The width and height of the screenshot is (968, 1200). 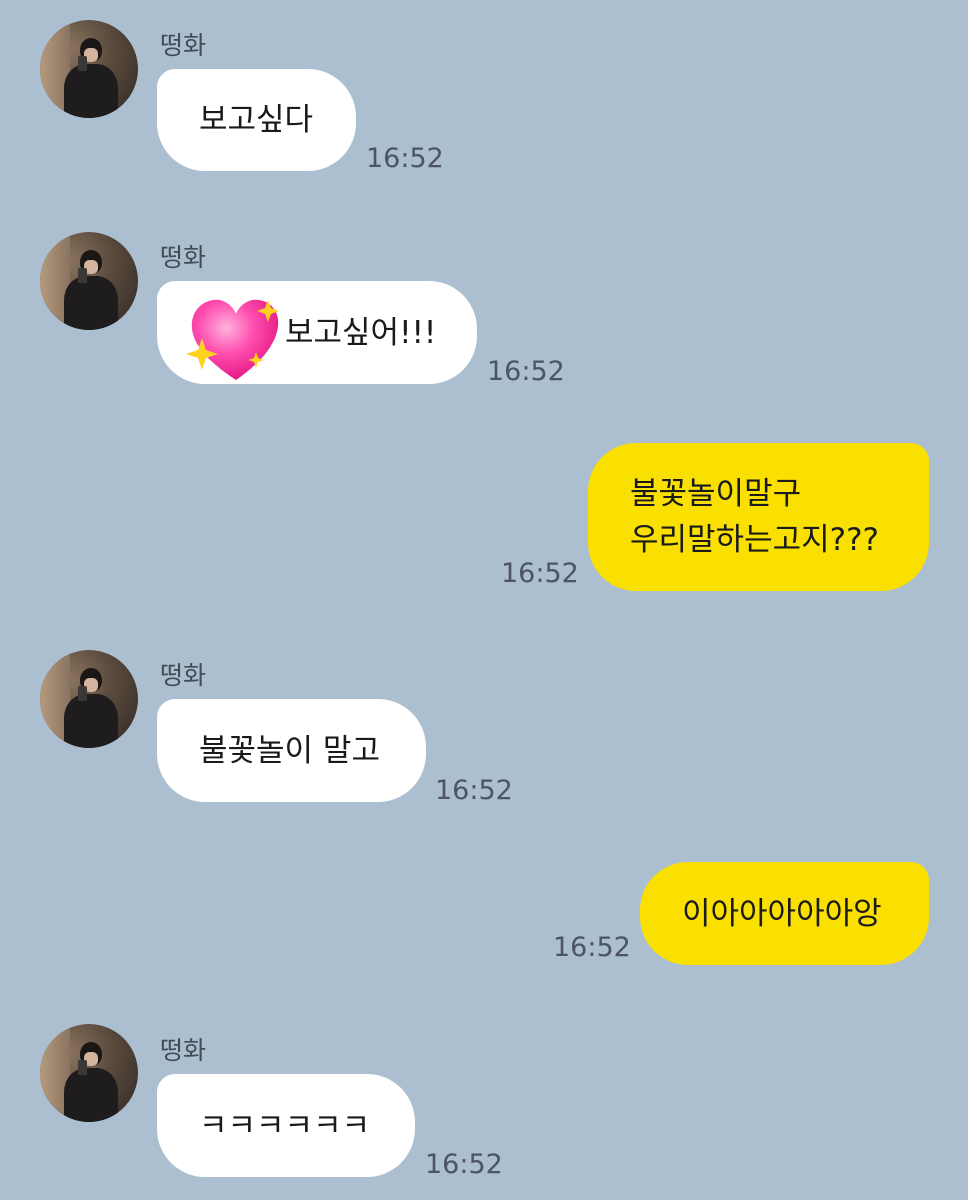 I want to click on incoming-message-bubble: 불꽃놀이 말고, so click(x=291, y=750).